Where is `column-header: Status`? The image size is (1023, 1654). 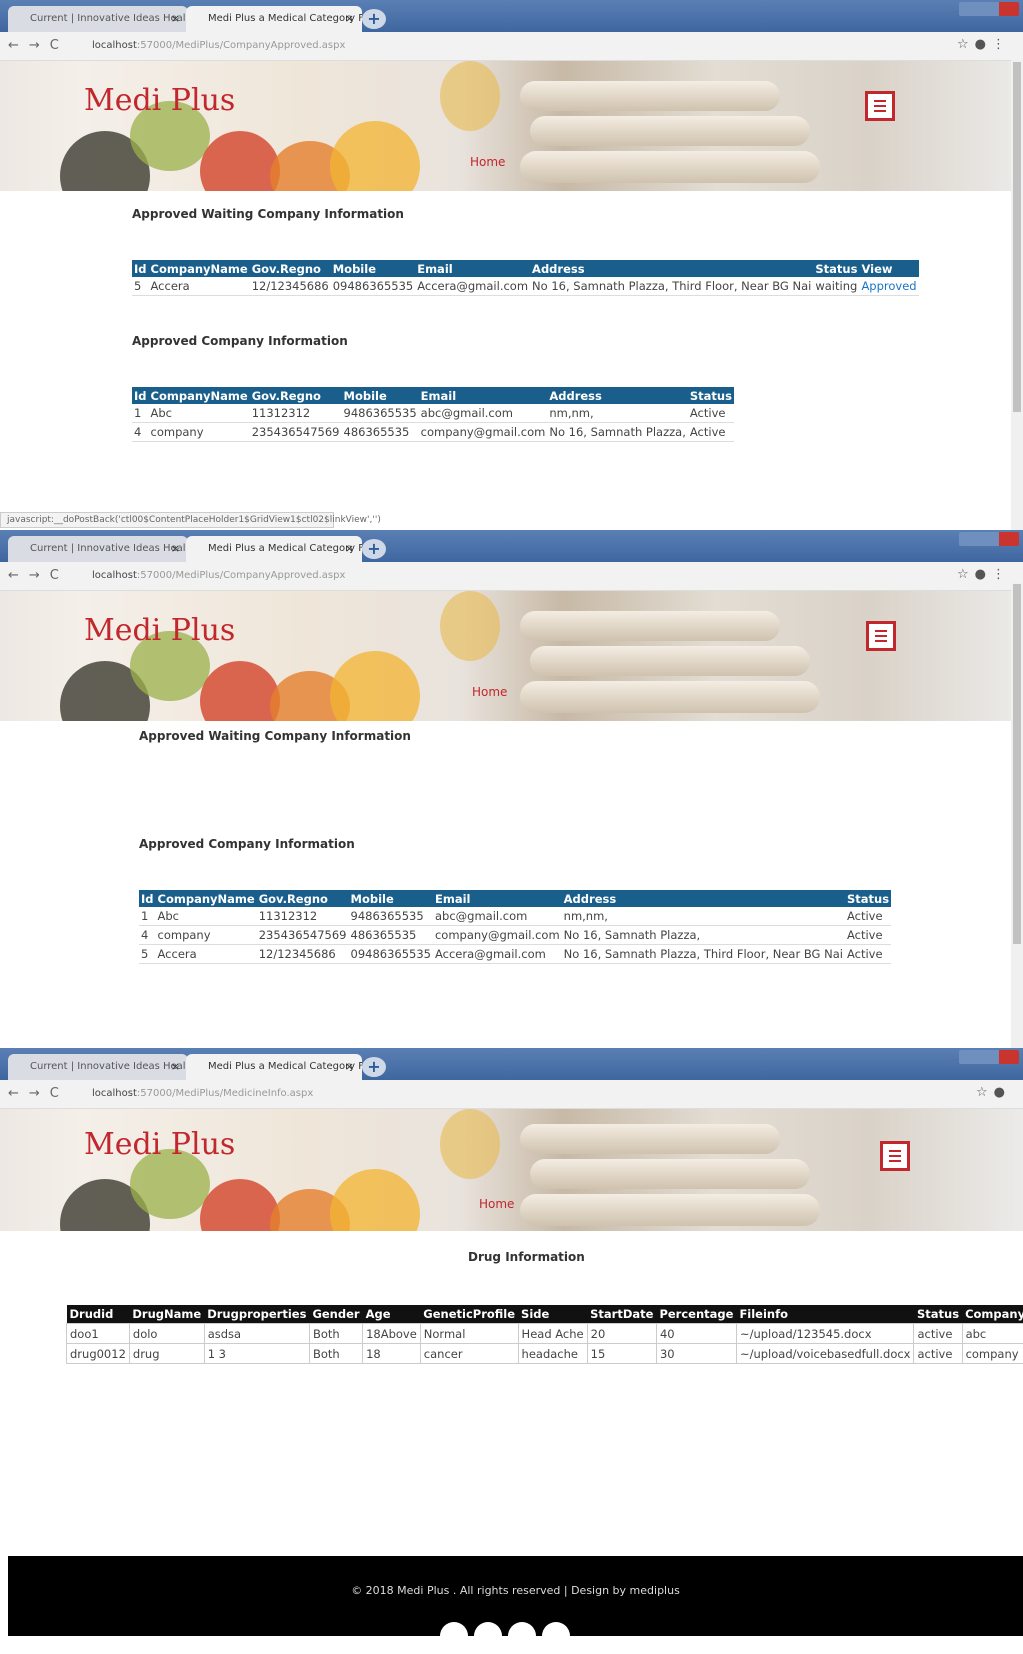 column-header: Status is located at coordinates (868, 898).